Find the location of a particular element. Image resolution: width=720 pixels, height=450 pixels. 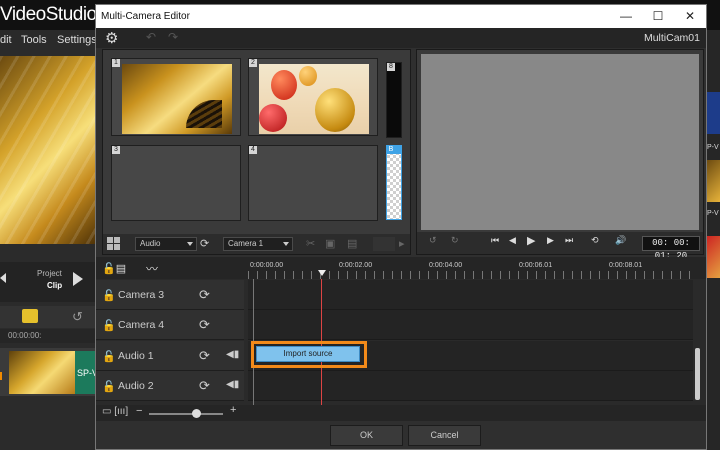

camera-slot-side-top: 8 is located at coordinates (394, 100).